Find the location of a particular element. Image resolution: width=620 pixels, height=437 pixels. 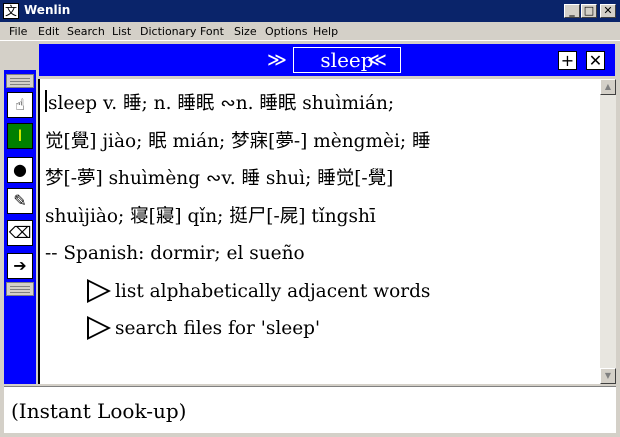

palette-top-grip is located at coordinates (20, 81).